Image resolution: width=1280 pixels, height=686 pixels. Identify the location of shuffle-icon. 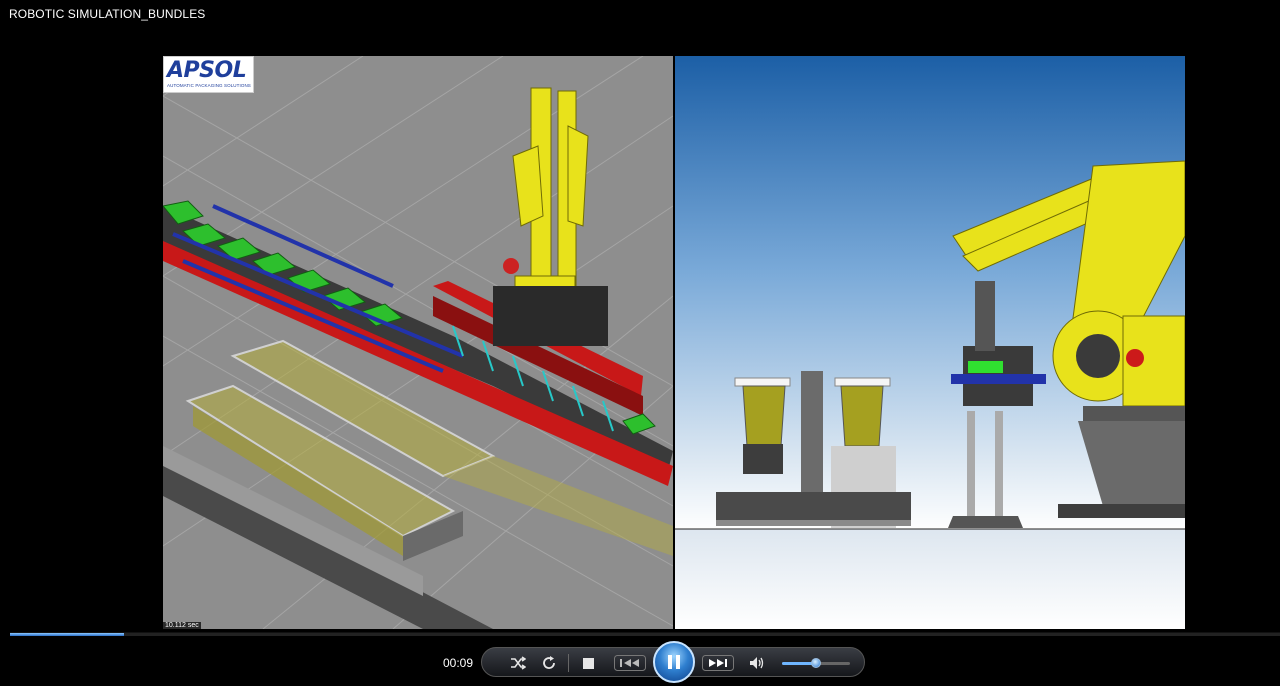
(518, 663).